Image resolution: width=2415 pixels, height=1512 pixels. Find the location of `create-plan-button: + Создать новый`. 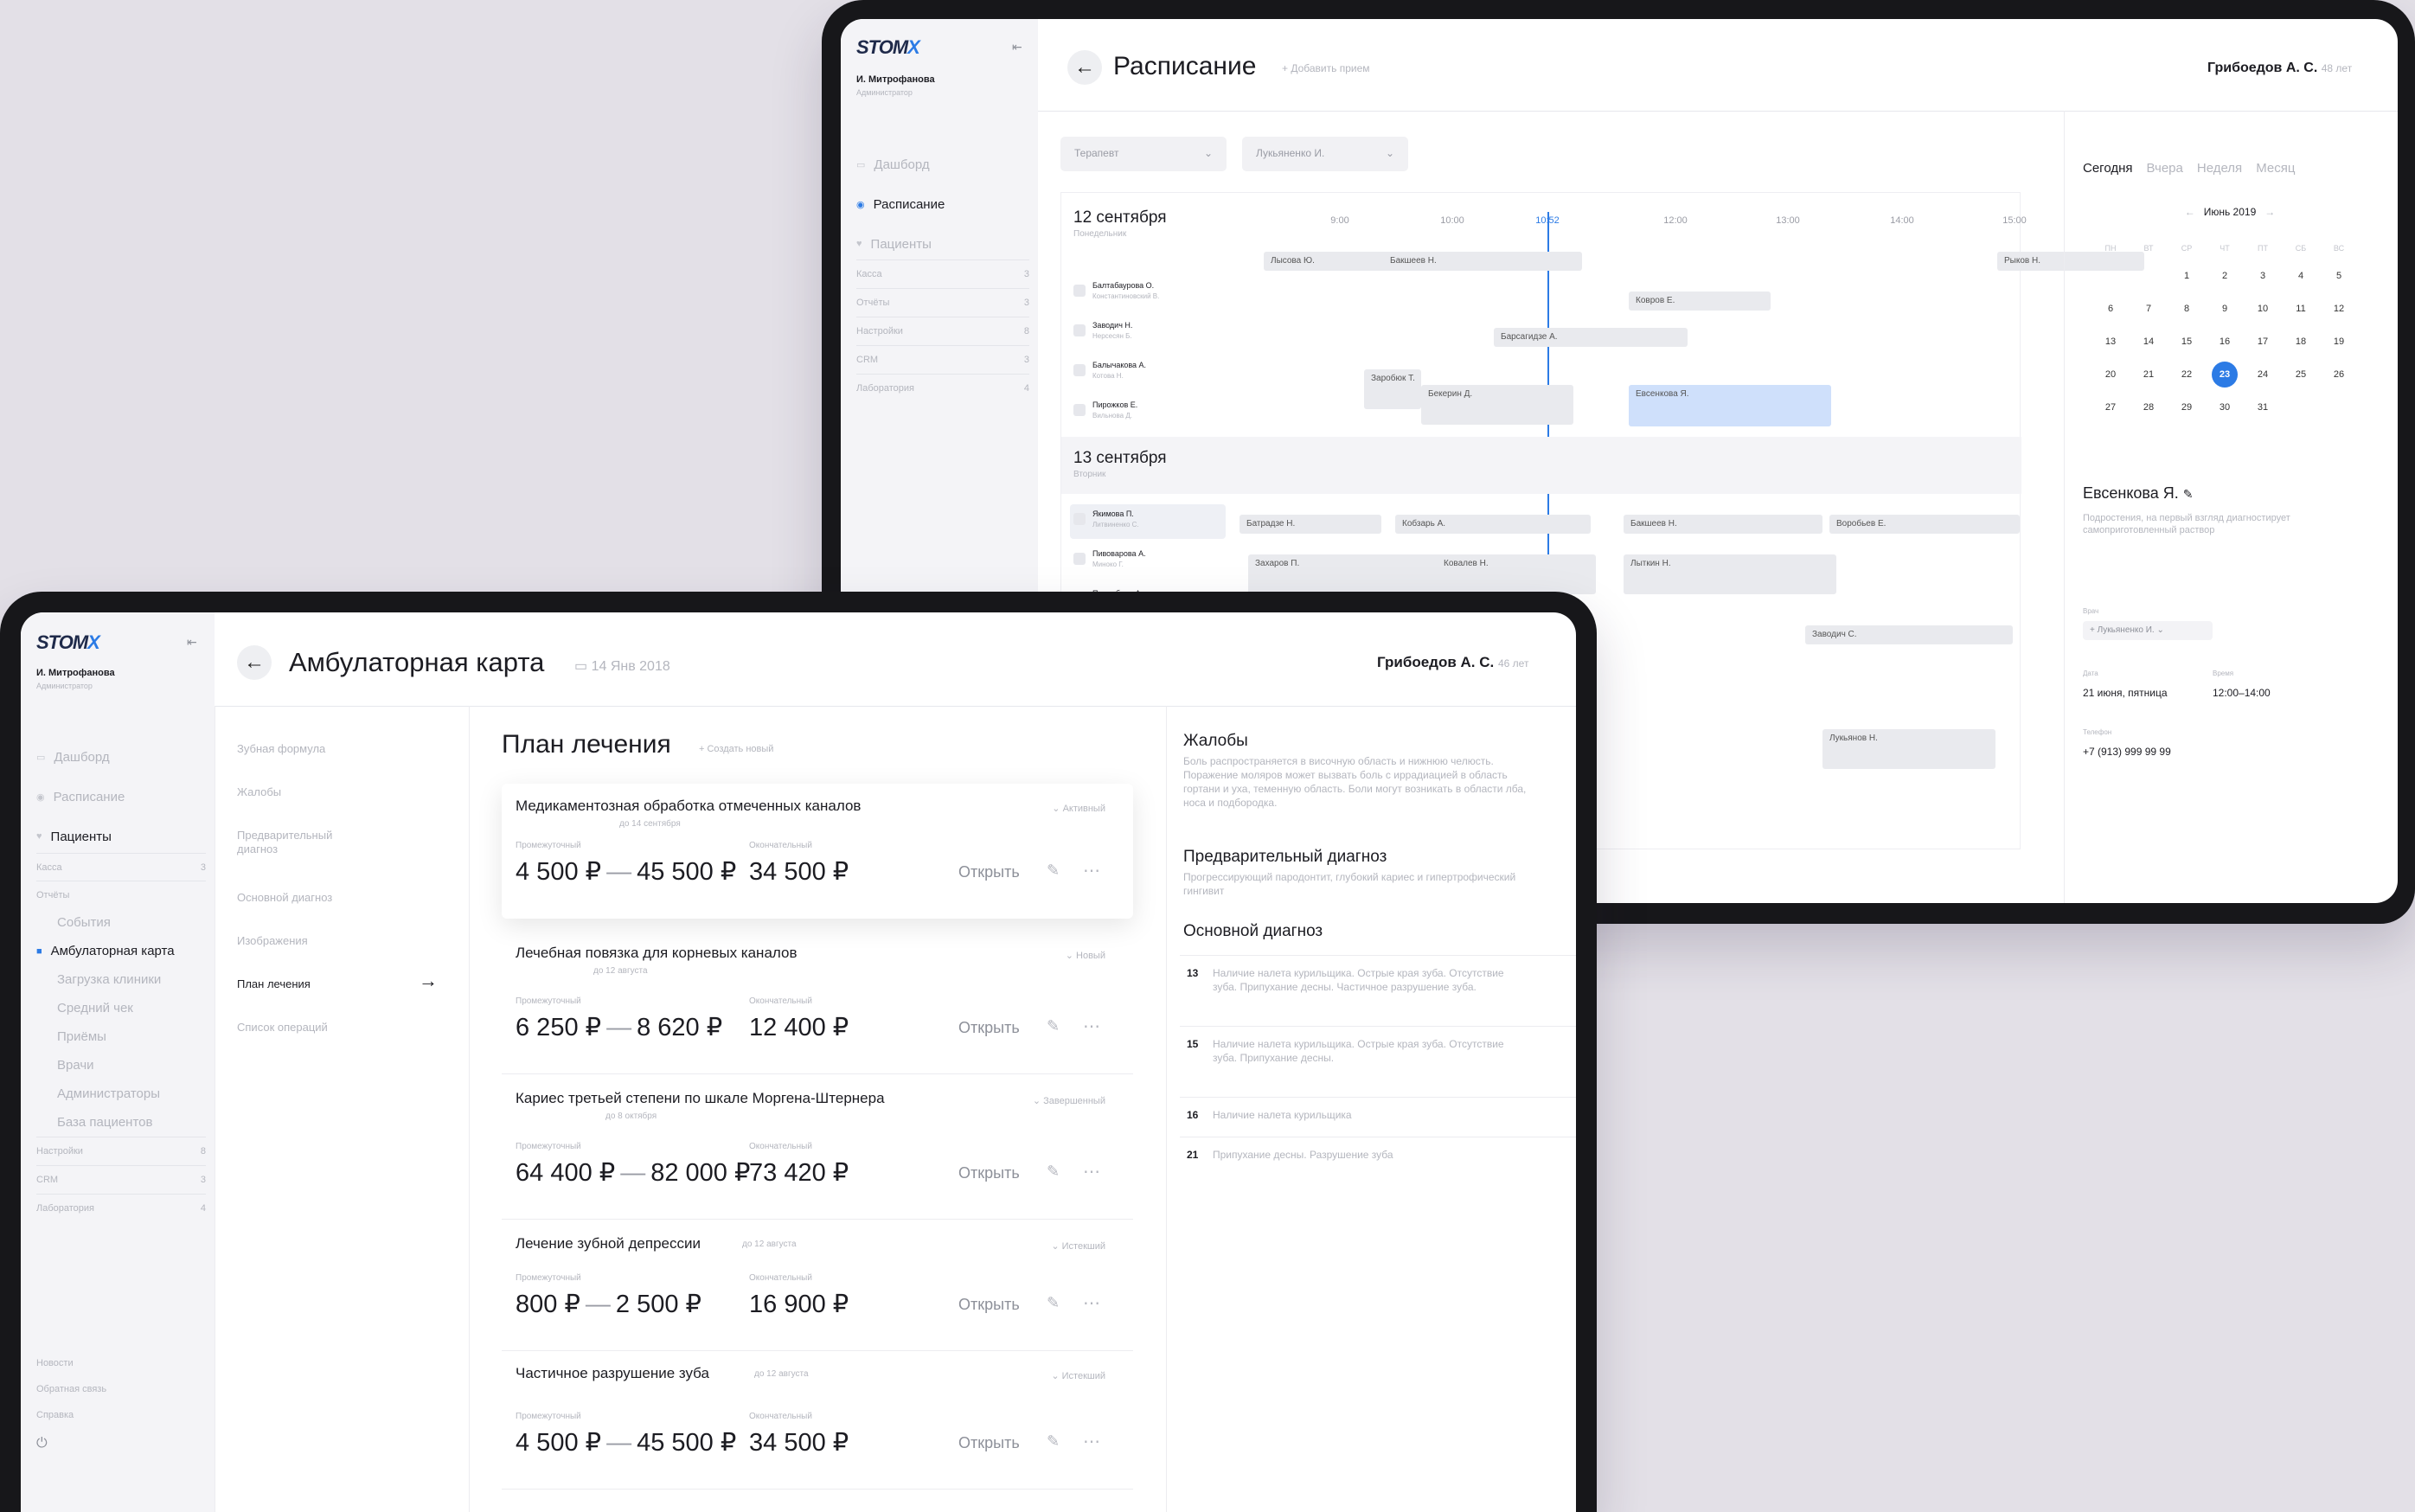

create-plan-button: + Создать новый is located at coordinates (736, 749).